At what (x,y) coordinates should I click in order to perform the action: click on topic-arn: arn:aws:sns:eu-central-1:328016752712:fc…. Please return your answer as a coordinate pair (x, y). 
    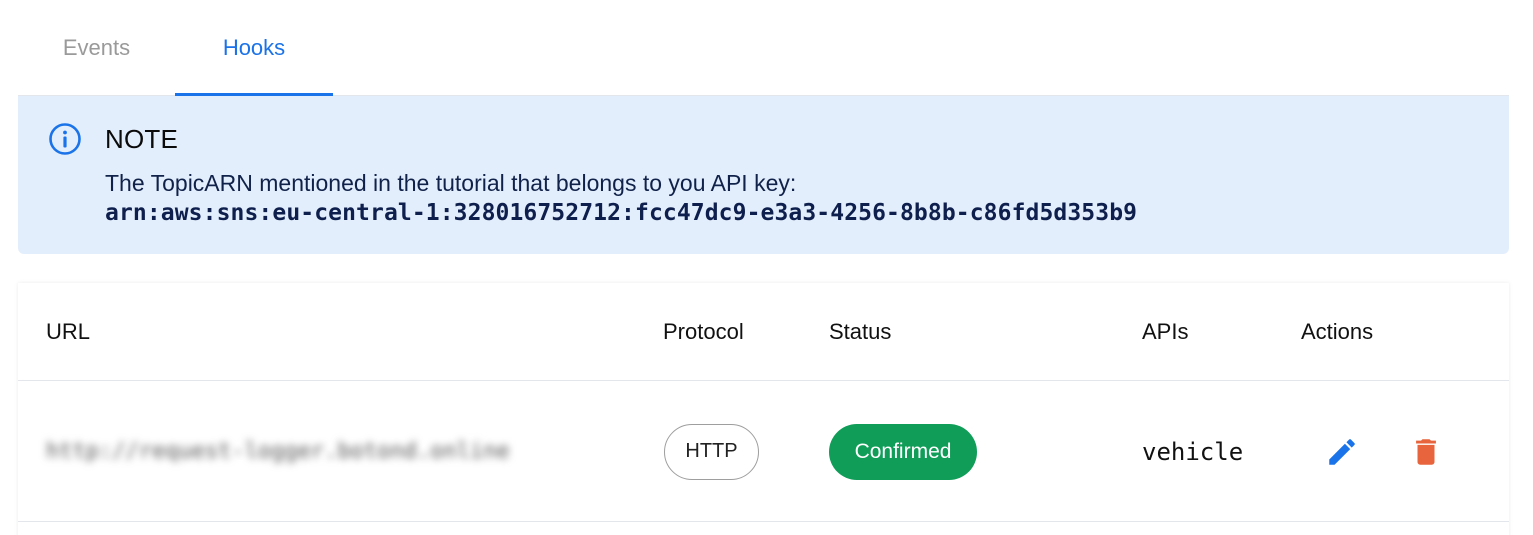
    Looking at the image, I should click on (621, 213).